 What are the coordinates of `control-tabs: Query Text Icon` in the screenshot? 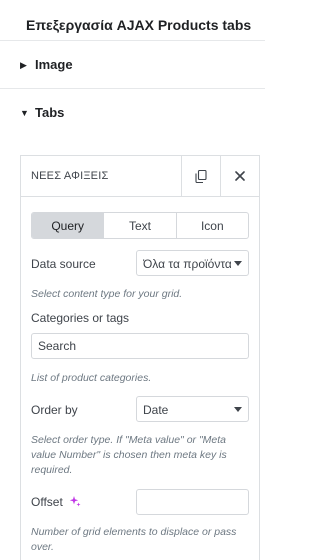 It's located at (140, 225).